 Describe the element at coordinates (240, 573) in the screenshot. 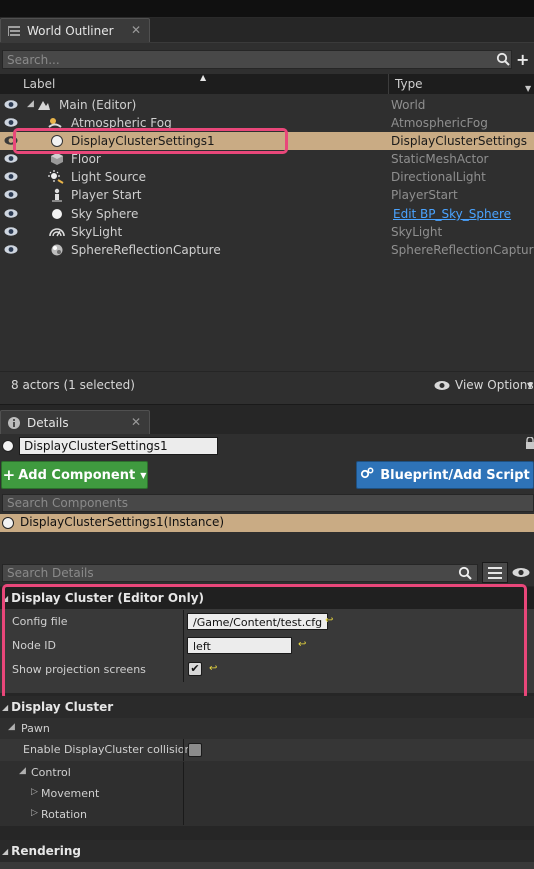

I see `search-details-input: Search Details` at that location.